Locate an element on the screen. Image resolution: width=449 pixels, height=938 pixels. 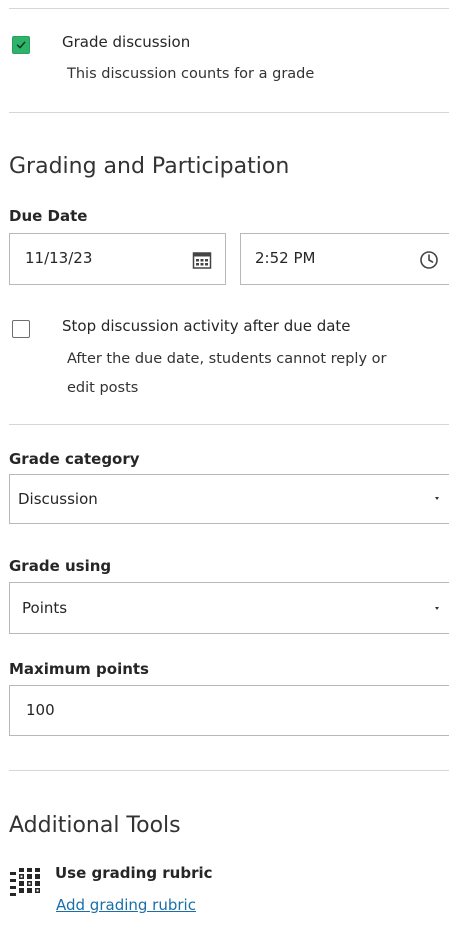
maximum-points-input: 100 is located at coordinates (229, 710).